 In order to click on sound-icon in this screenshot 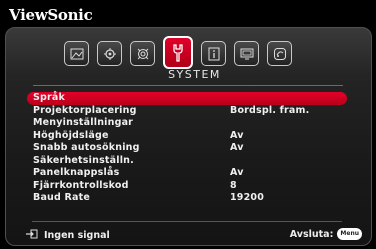, I will do `click(280, 54)`.